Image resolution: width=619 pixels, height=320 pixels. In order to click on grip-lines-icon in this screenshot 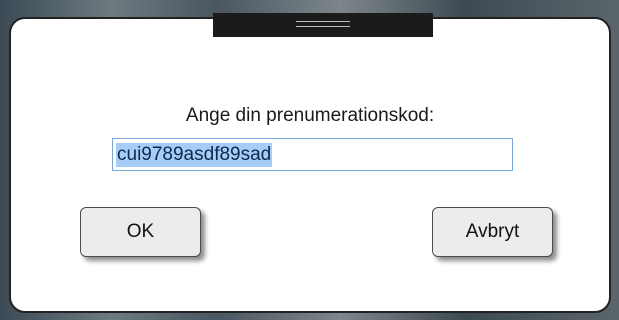, I will do `click(323, 24)`.